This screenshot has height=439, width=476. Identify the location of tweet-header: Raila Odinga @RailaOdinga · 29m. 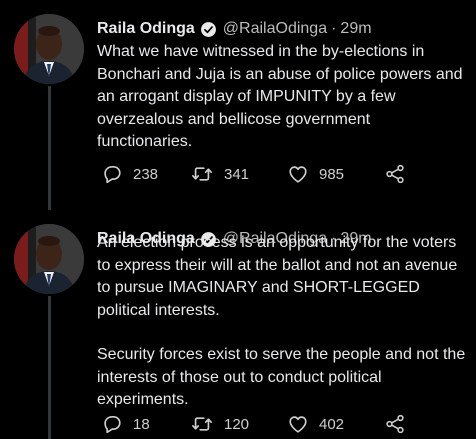
(234, 29).